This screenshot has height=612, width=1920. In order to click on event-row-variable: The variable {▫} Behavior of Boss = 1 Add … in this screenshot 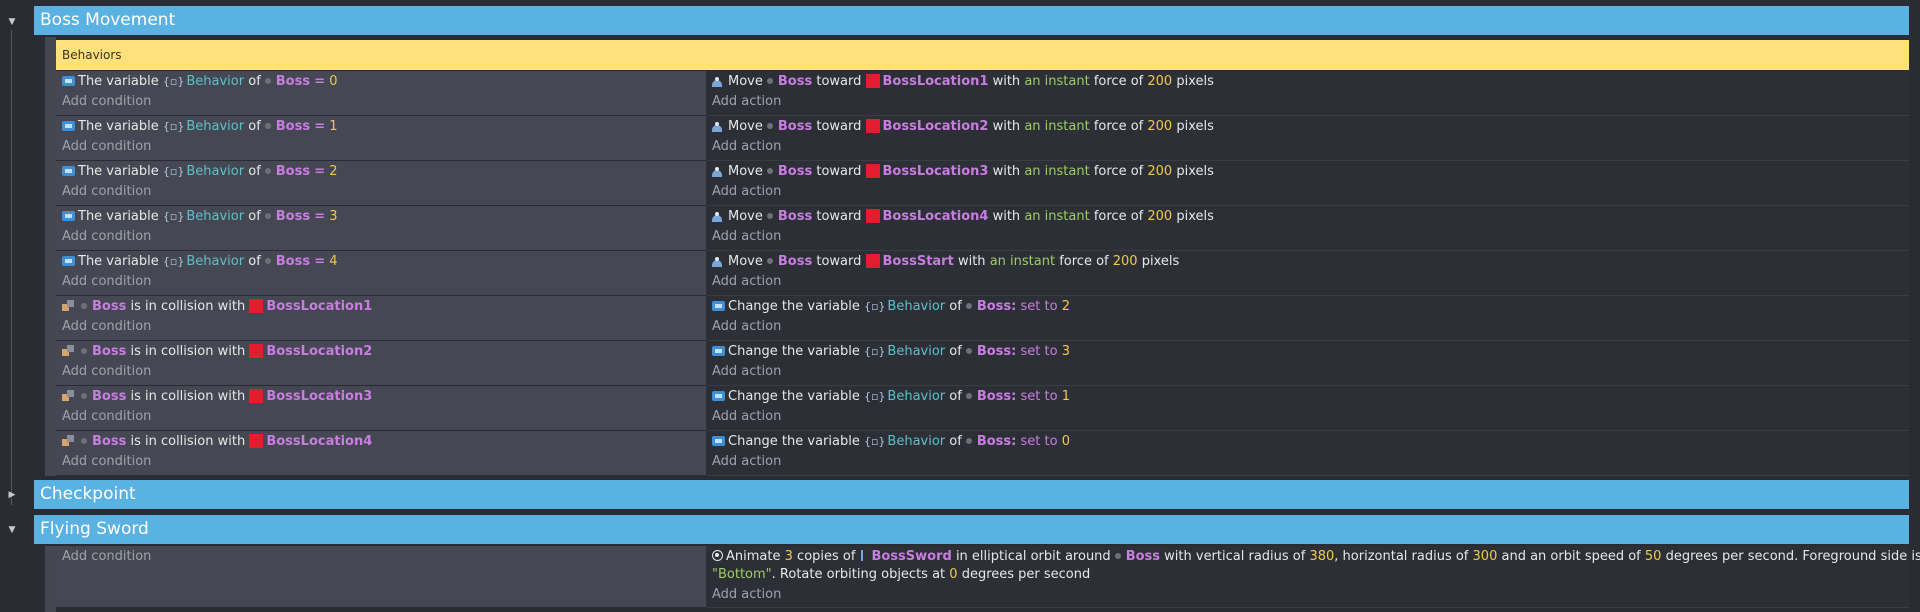, I will do `click(982, 138)`.